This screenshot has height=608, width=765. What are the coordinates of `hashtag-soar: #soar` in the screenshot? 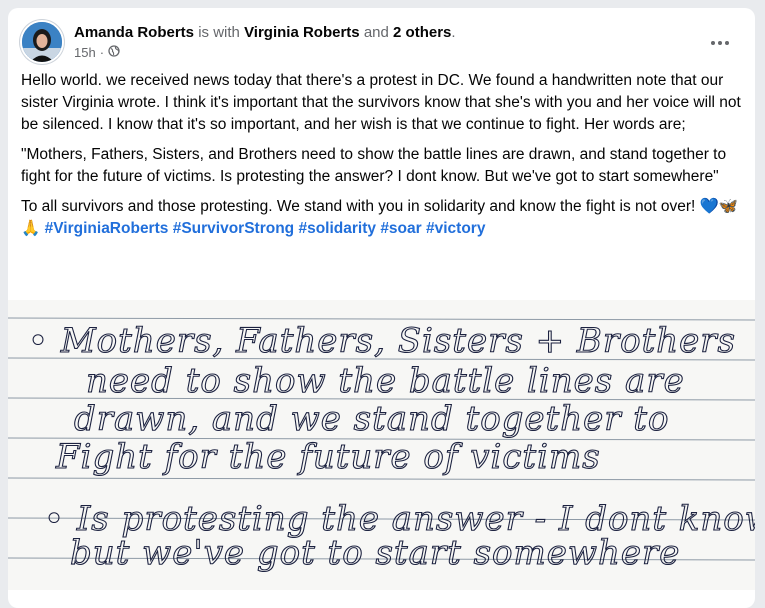 It's located at (400, 228).